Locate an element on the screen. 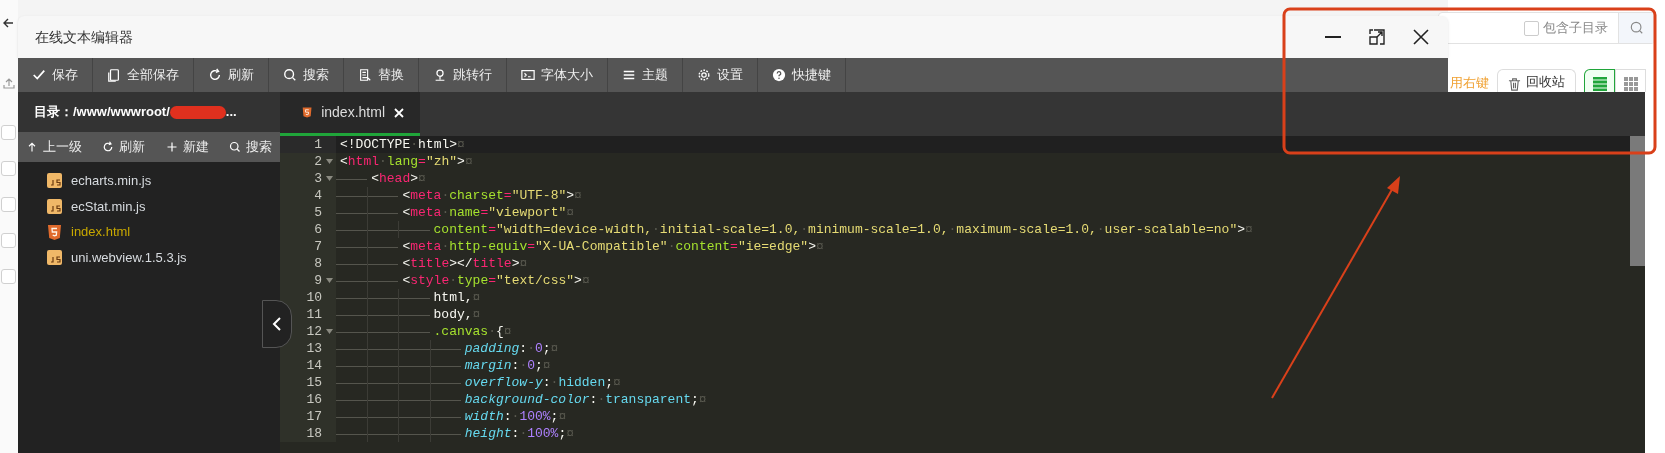 Image resolution: width=1665 pixels, height=453 pixels. grid-icon is located at coordinates (1630, 84).